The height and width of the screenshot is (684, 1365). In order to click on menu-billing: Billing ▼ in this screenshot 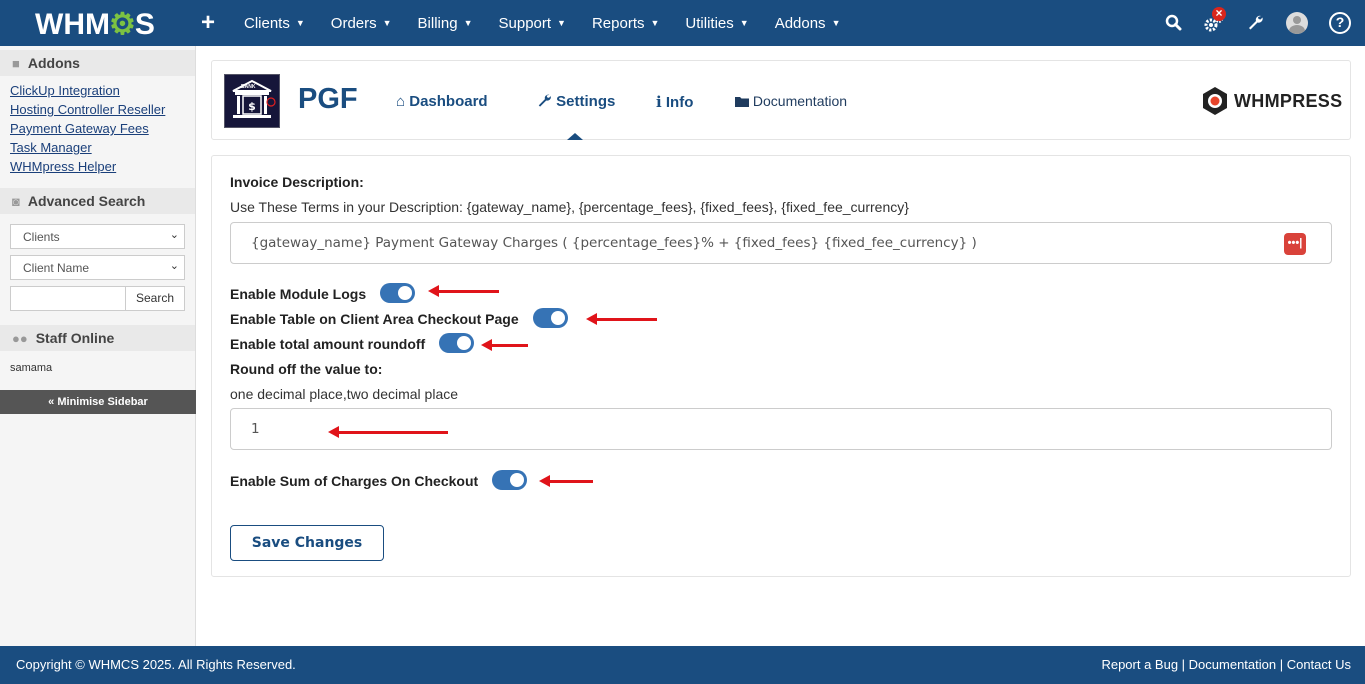, I will do `click(445, 23)`.